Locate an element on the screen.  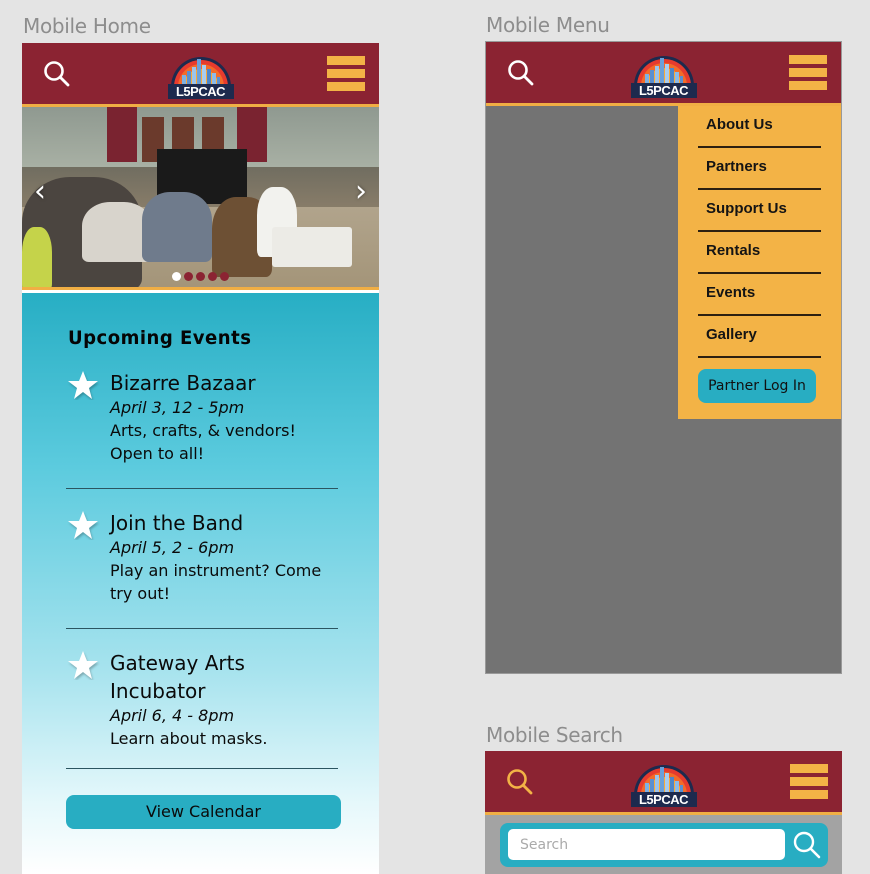
chevron-right-icon: › is located at coordinates (361, 191).